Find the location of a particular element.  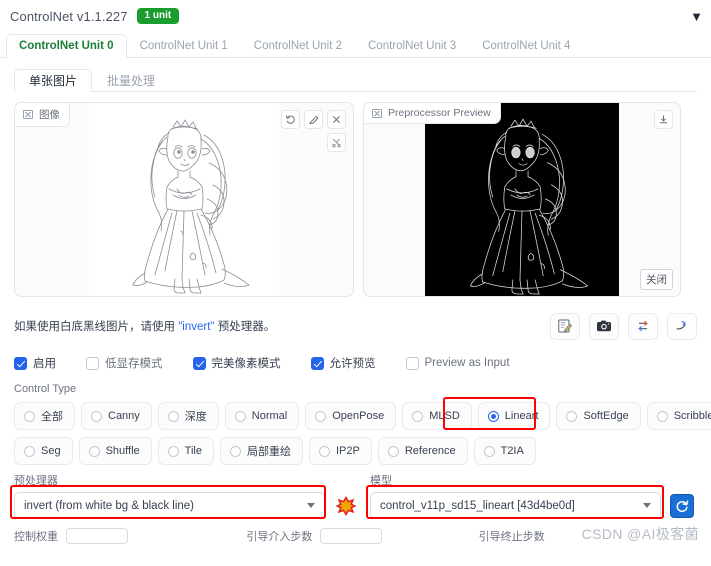

checkbox-pixel-perfect: 完美像素模式 is located at coordinates (236, 363).